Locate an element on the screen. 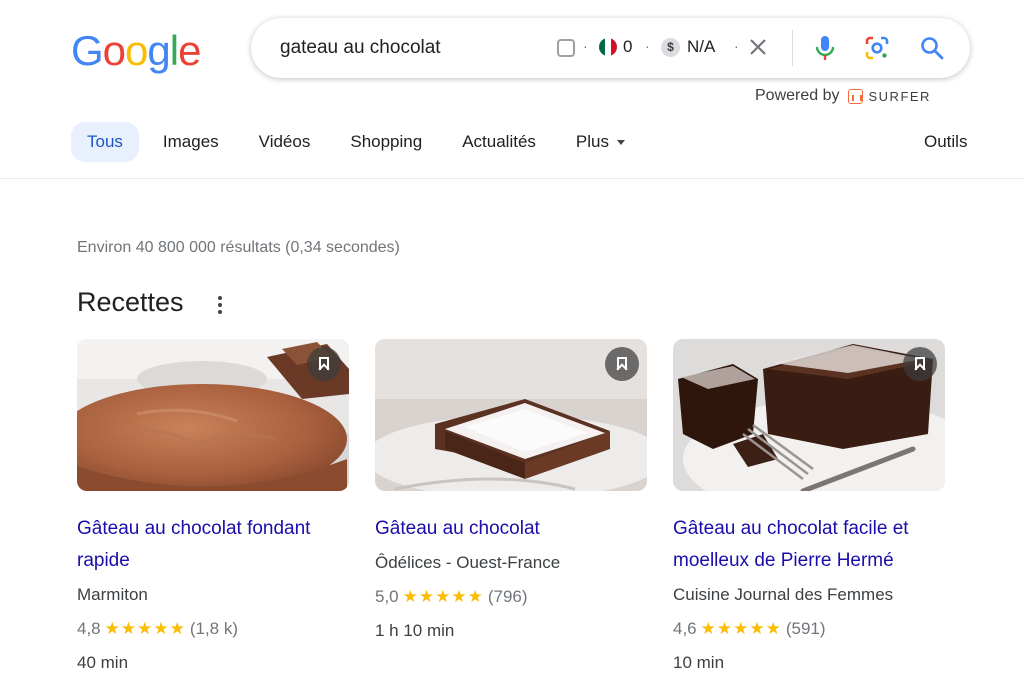 Image resolution: width=1024 pixels, height=681 pixels. logo-letter: e is located at coordinates (189, 50).